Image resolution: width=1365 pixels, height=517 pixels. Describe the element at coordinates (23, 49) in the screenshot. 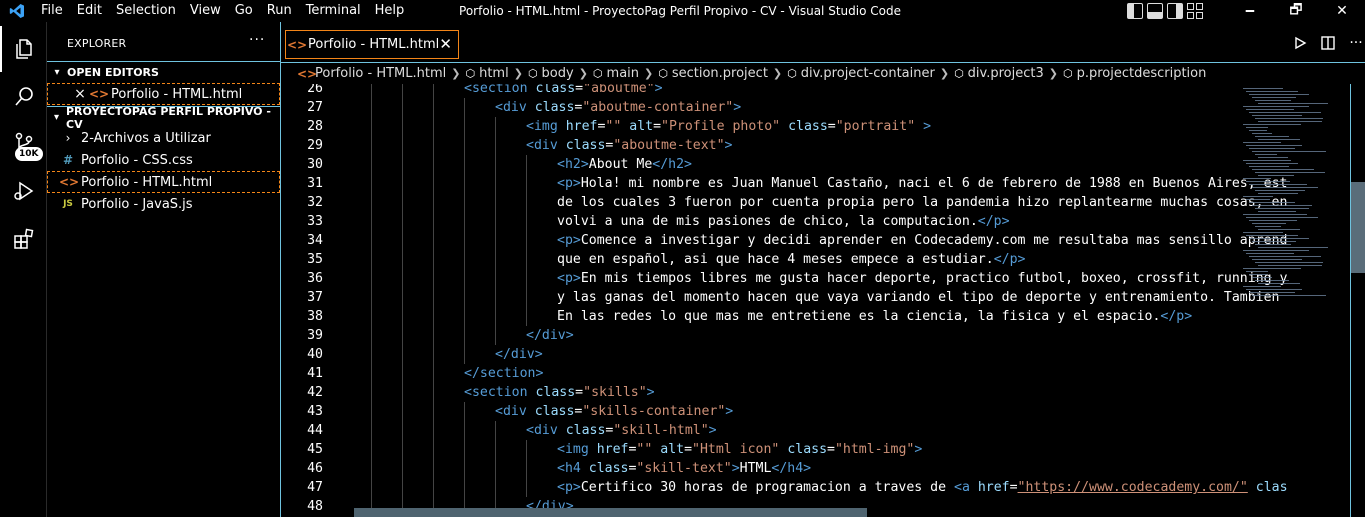

I see `explorer-icon` at that location.